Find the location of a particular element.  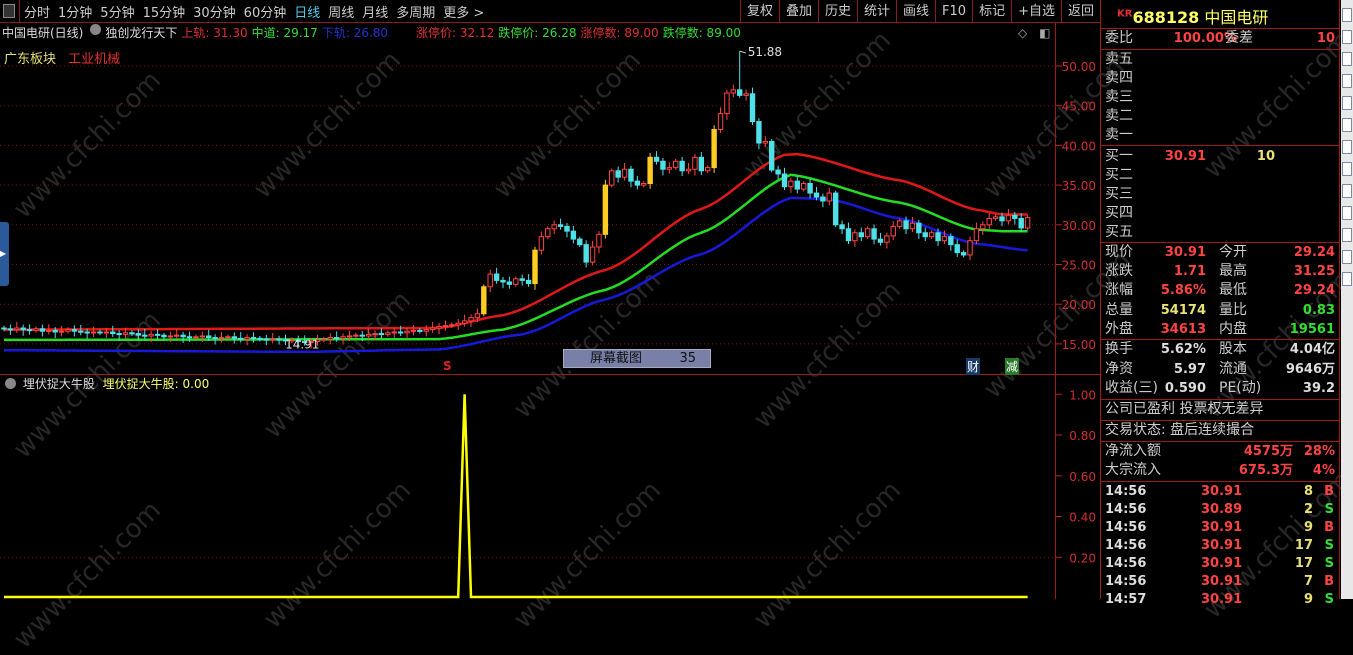

finance-label: 净资 is located at coordinates (1119, 368).